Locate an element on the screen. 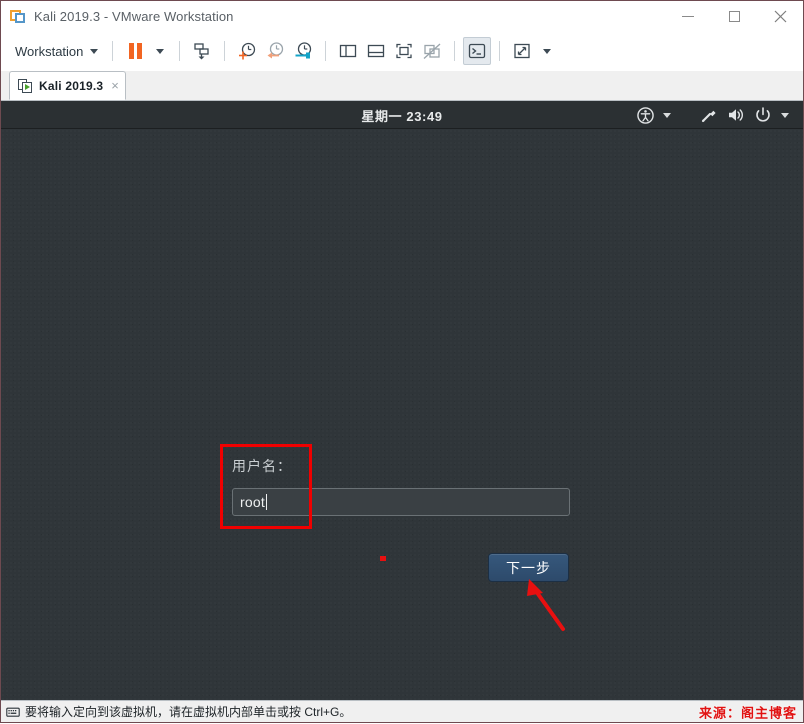  expand-arrows-icon is located at coordinates (522, 51).